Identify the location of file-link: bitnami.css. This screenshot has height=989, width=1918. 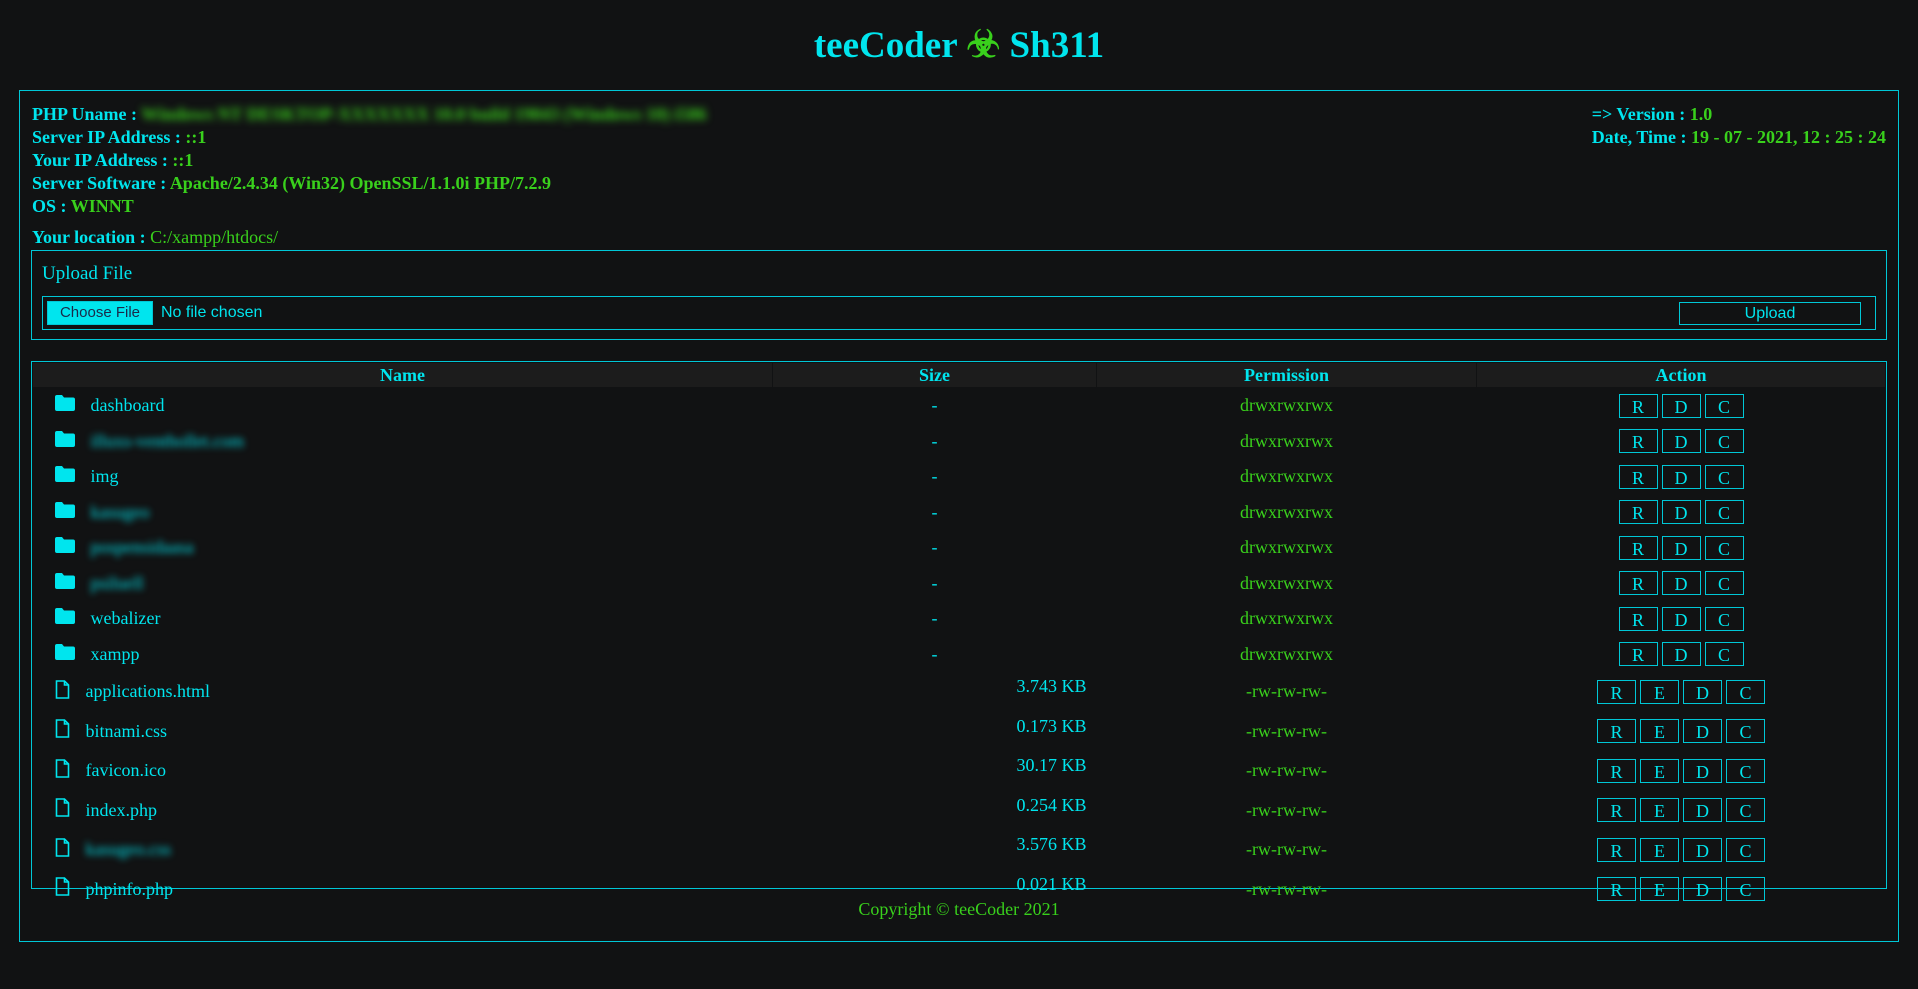
(127, 731).